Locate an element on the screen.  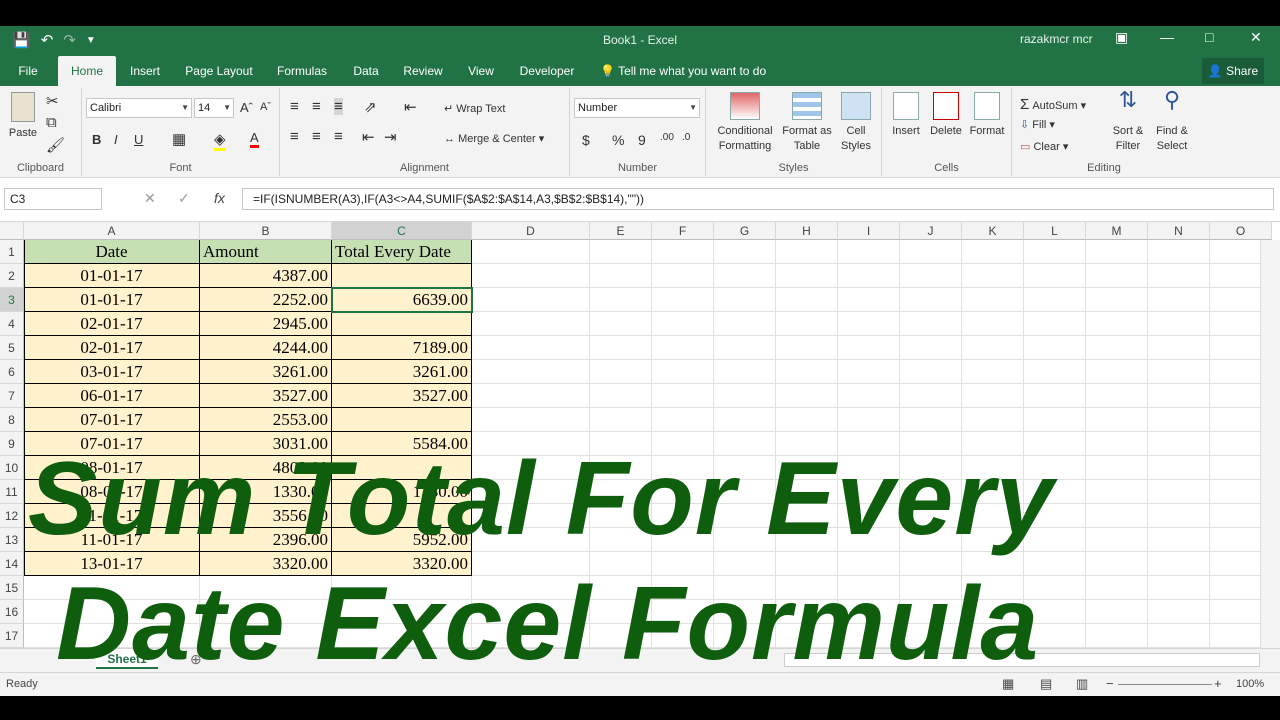
maximize-icon: □ is located at coordinates (1209, 37).